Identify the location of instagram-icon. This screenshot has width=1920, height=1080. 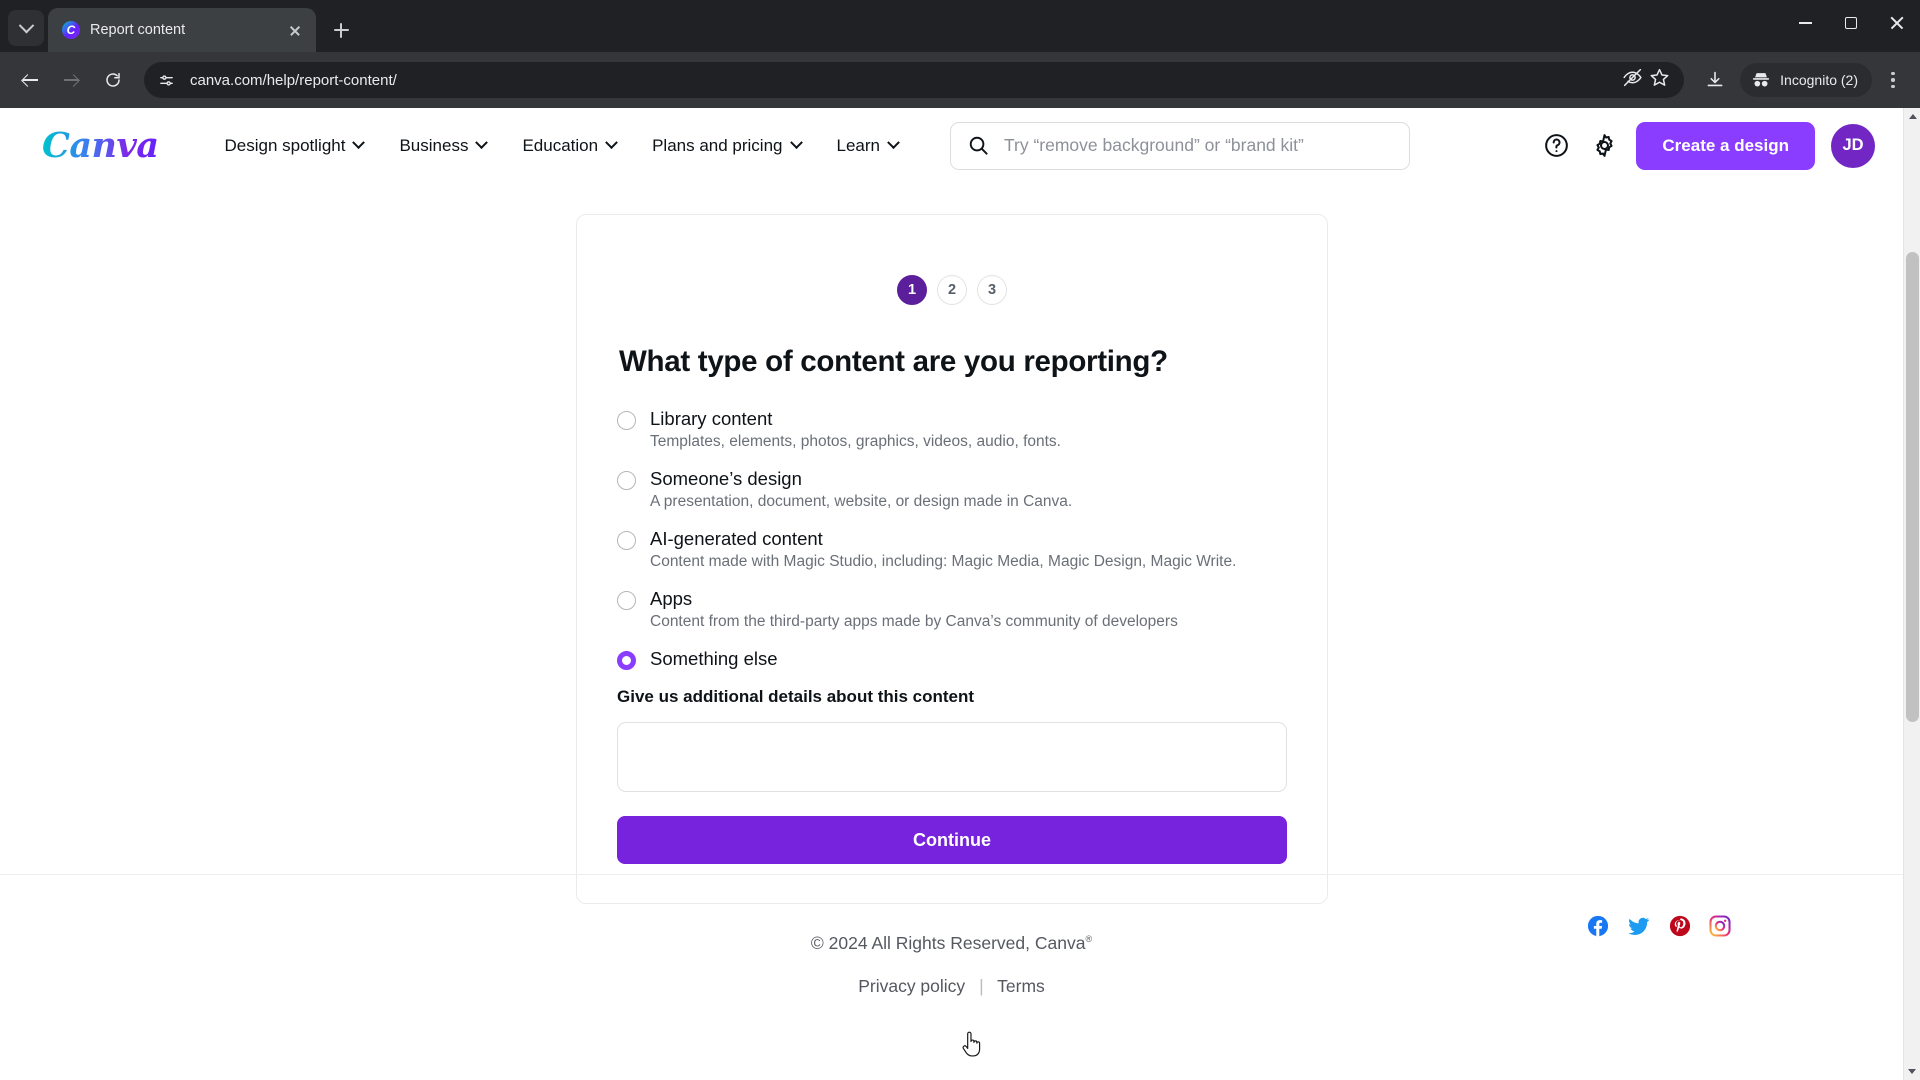
(1720, 928).